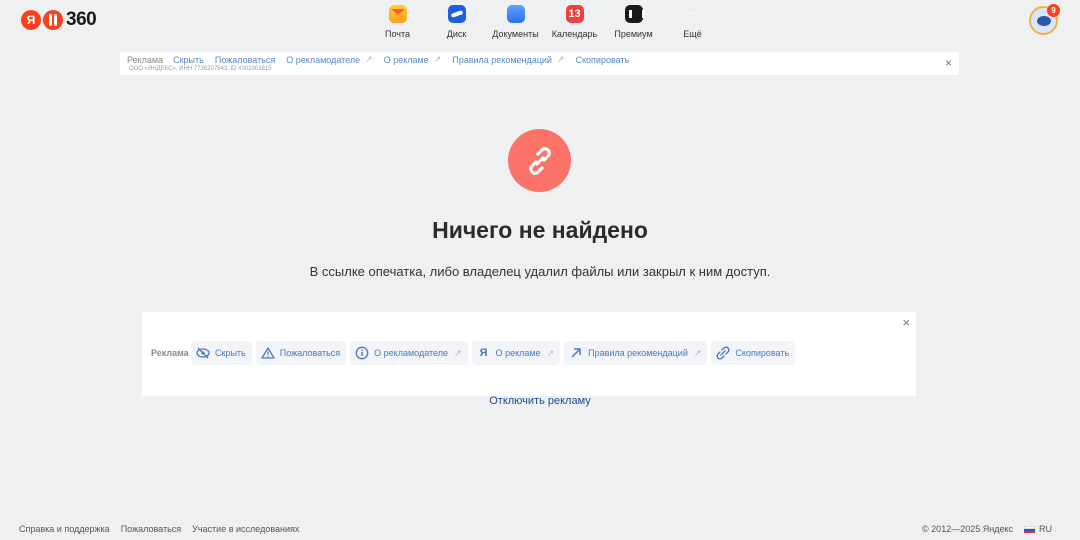 This screenshot has height=540, width=1080. Describe the element at coordinates (362, 353) in the screenshot. I see `info-icon` at that location.